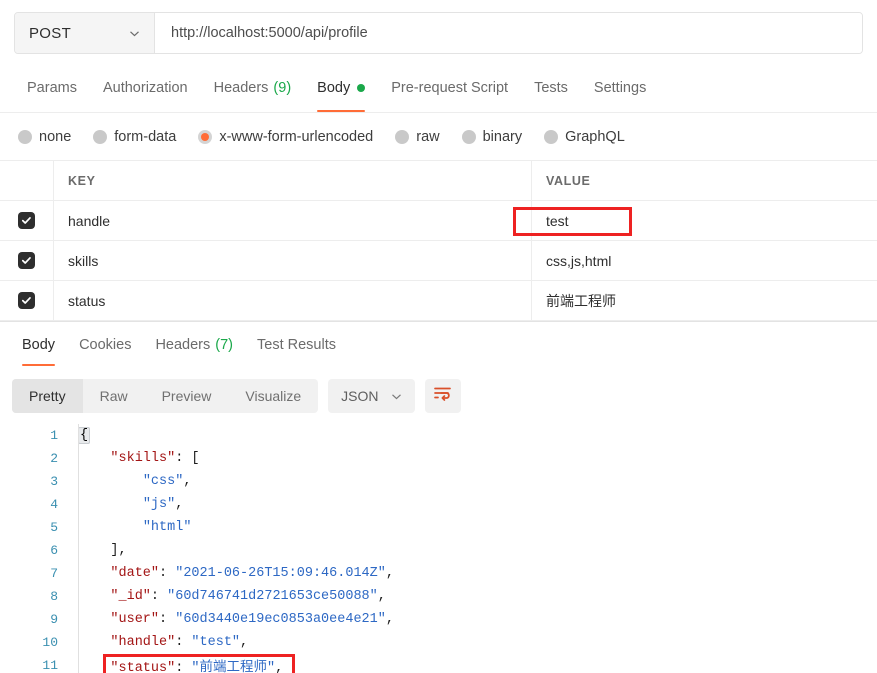 Image resolution: width=877 pixels, height=673 pixels. What do you see at coordinates (50, 642) in the screenshot?
I see `line-number: 10` at bounding box center [50, 642].